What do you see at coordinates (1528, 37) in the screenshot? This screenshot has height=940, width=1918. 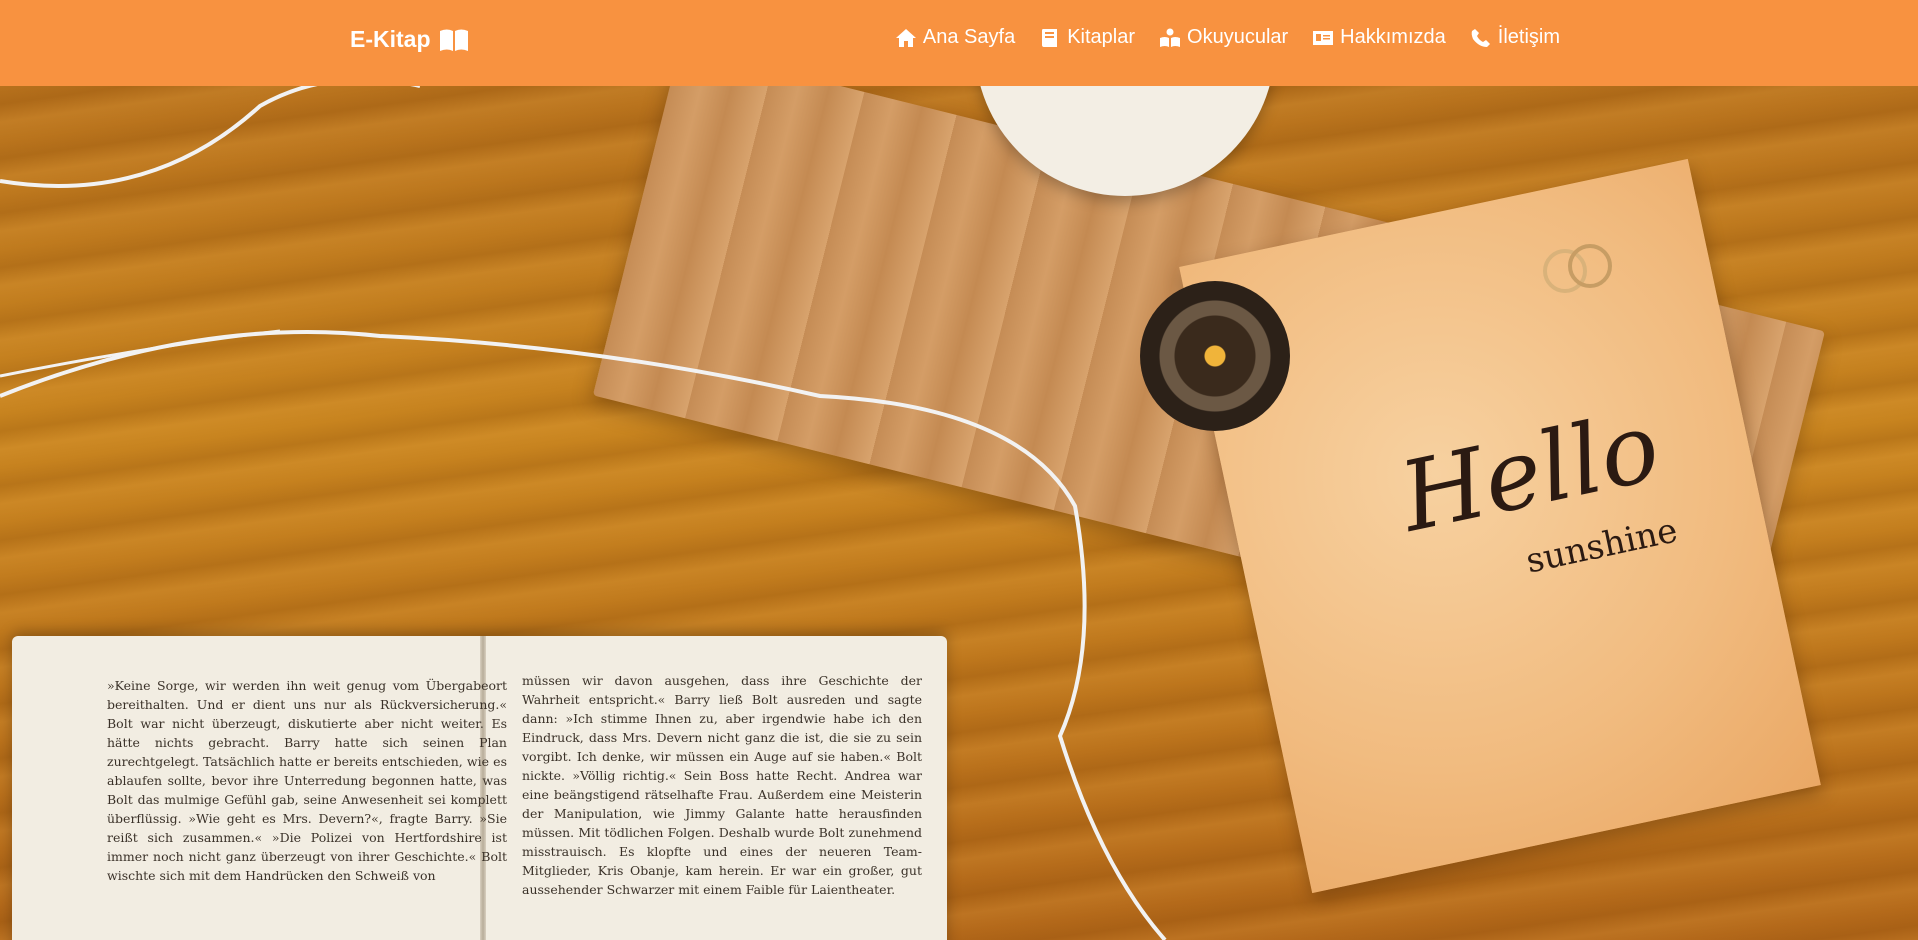 I see `nav-label-contact: İletişim` at bounding box center [1528, 37].